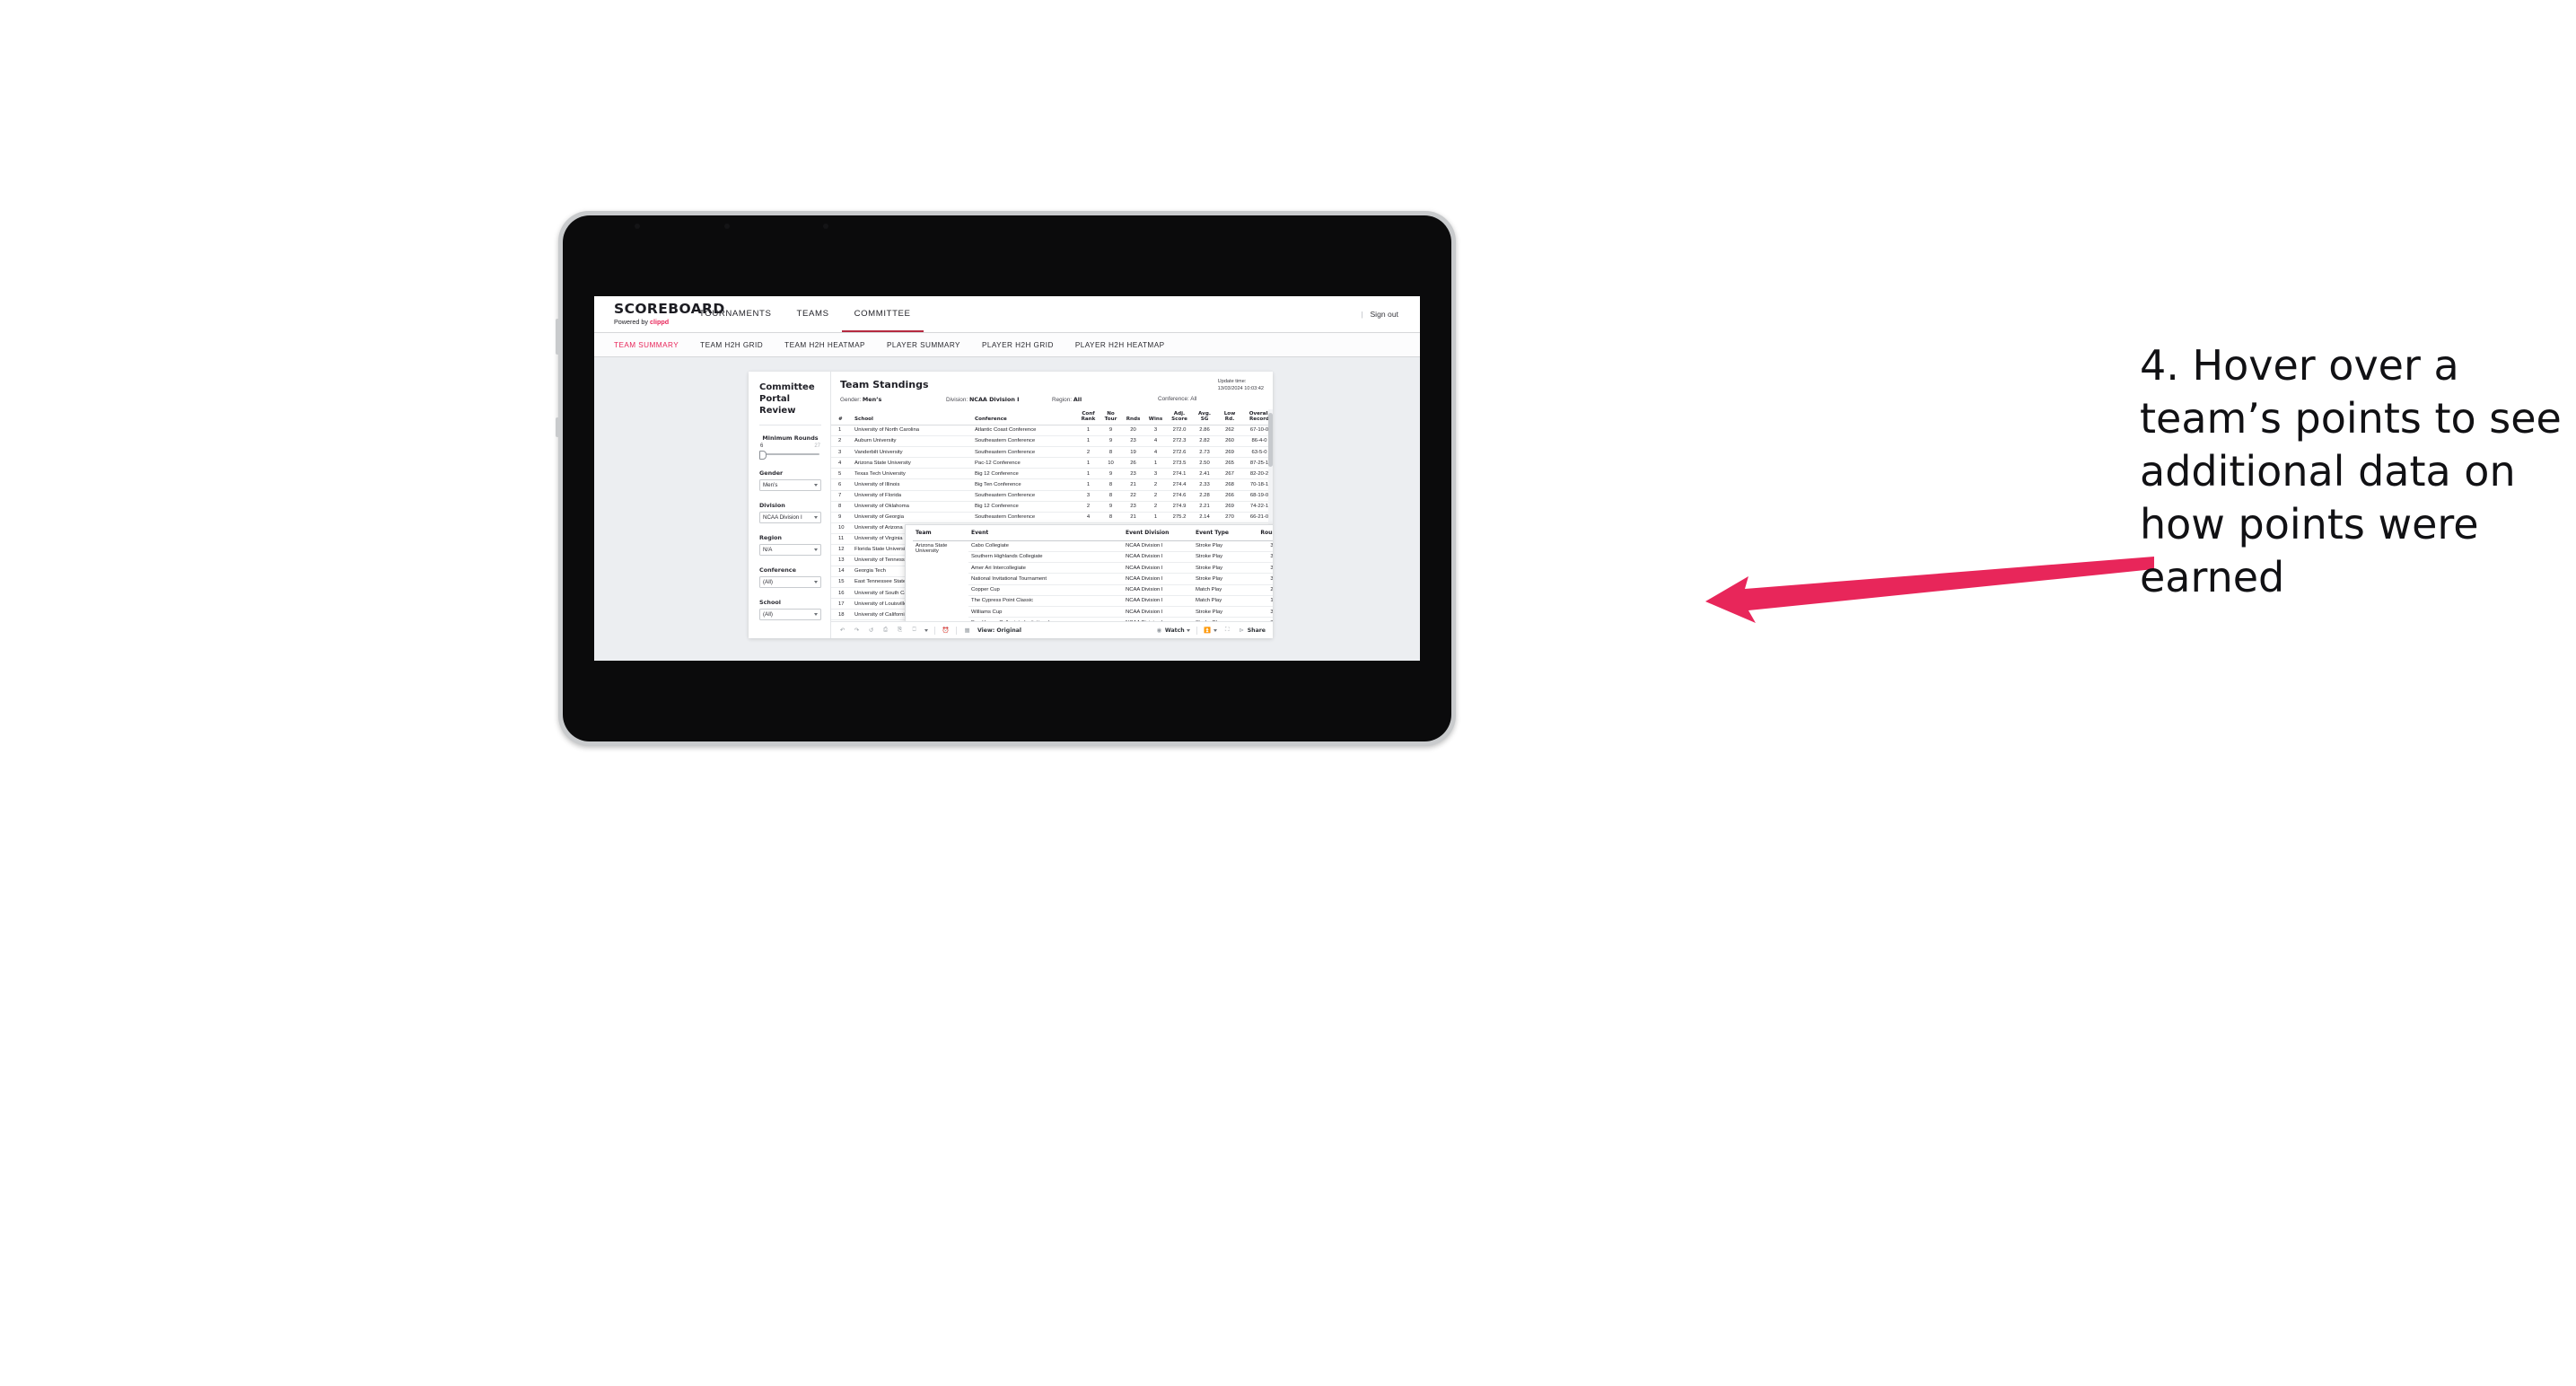 Image resolution: width=2576 pixels, height=1386 pixels. I want to click on table-scrollbar-thumb, so click(1270, 440).